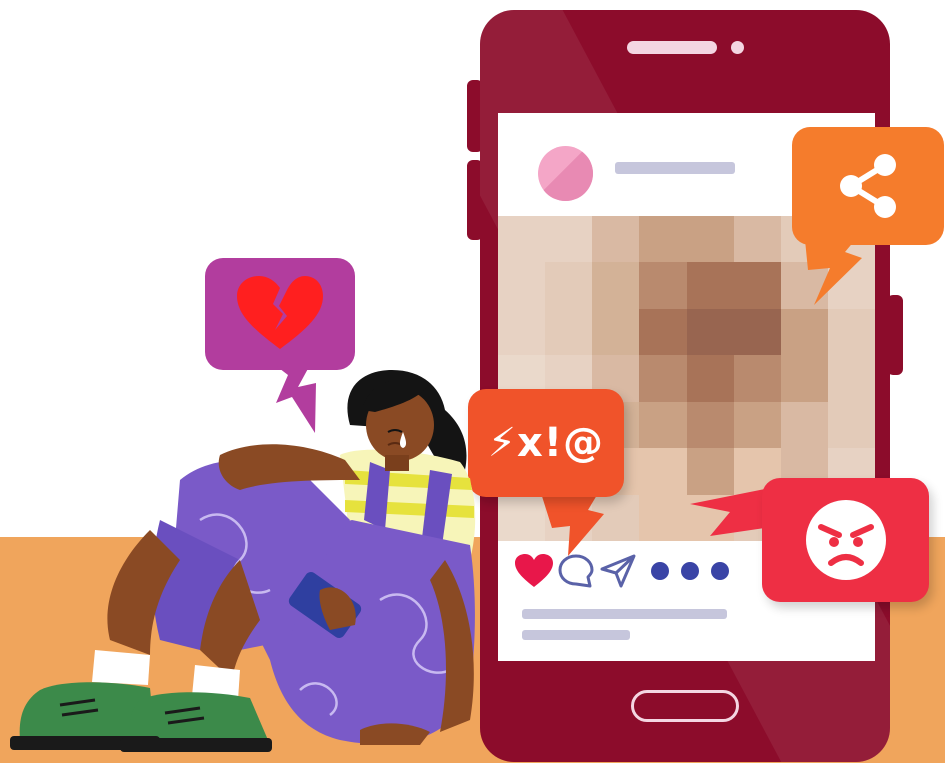 This screenshot has width=945, height=763. I want to click on angry-face-icon, so click(845, 540).